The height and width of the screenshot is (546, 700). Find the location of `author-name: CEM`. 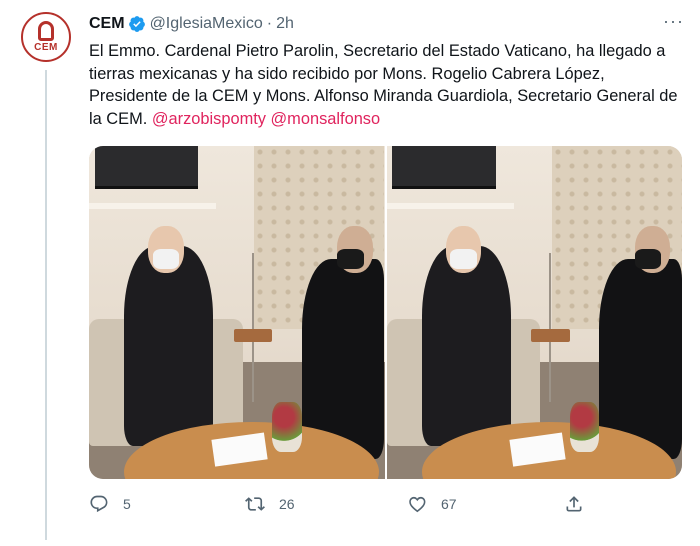

author-name: CEM is located at coordinates (107, 24).